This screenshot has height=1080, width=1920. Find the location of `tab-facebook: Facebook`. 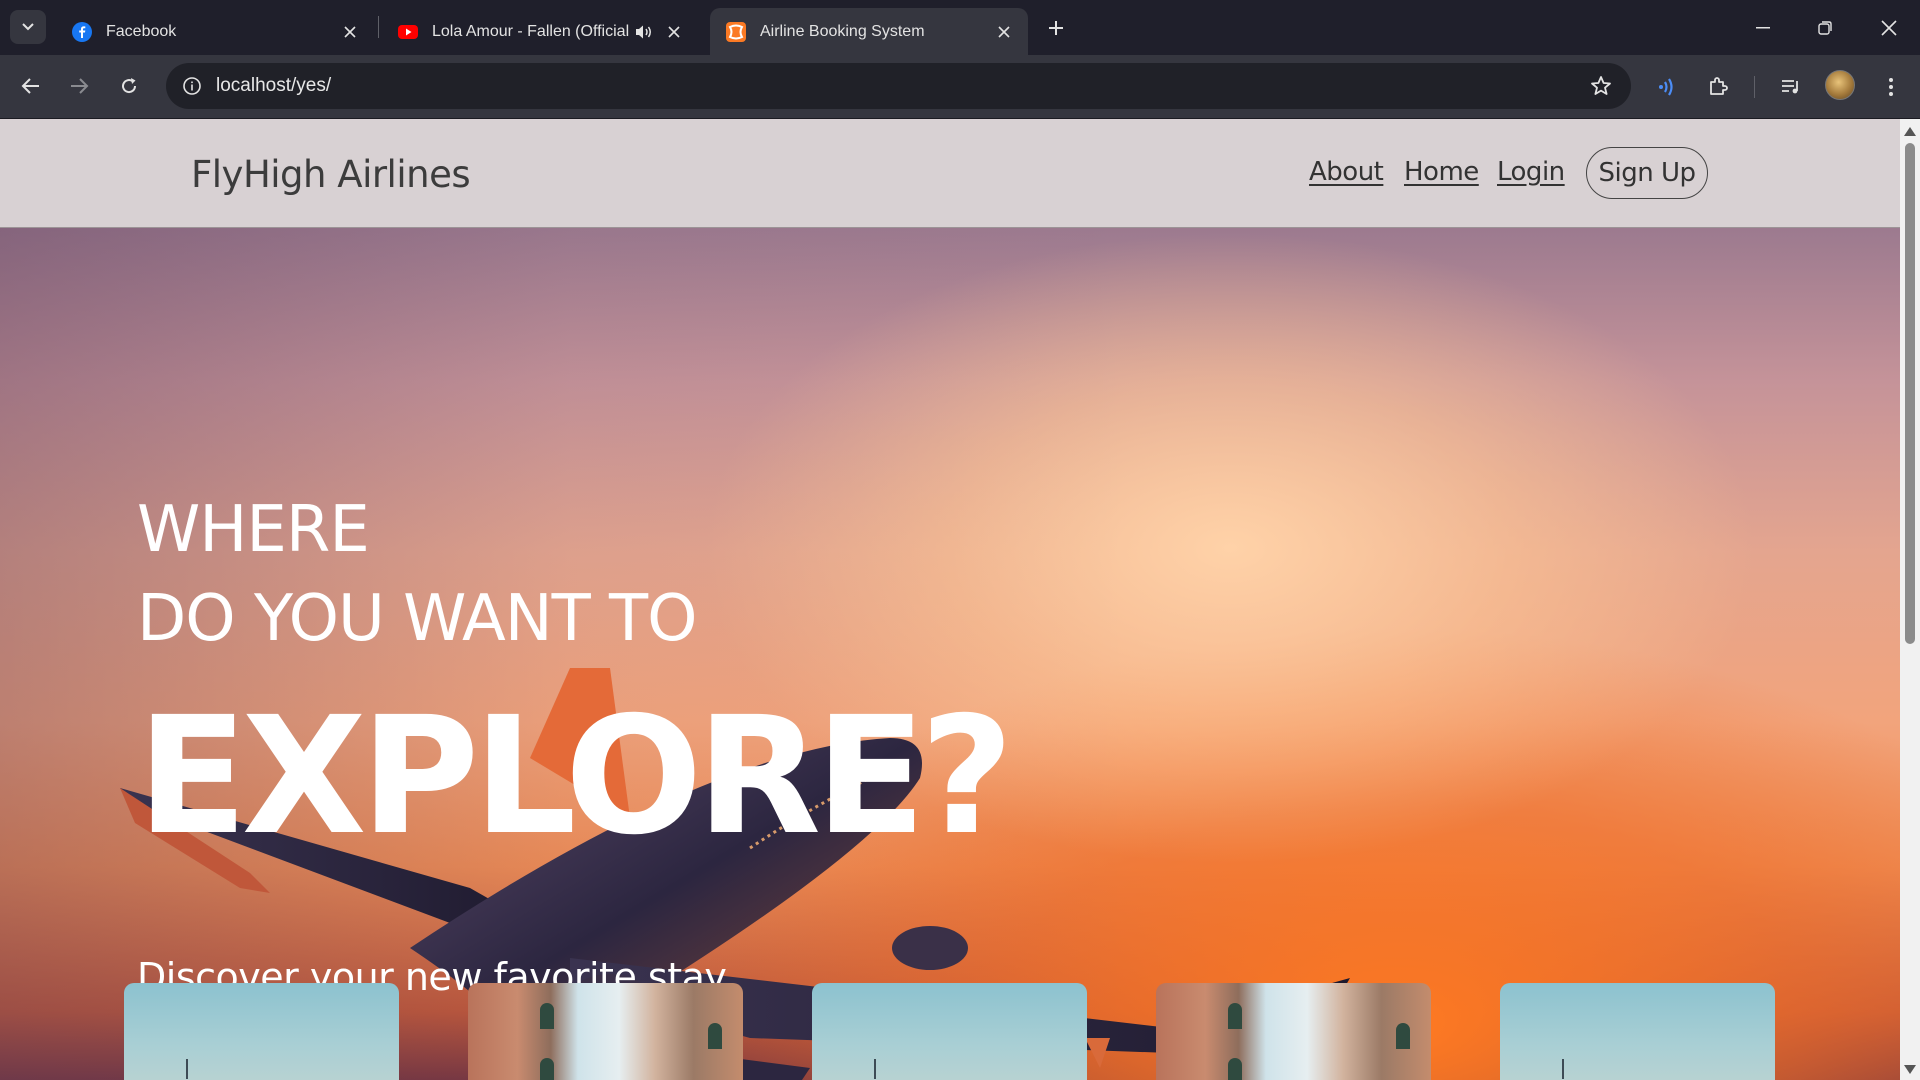

tab-facebook: Facebook is located at coordinates (215, 31).